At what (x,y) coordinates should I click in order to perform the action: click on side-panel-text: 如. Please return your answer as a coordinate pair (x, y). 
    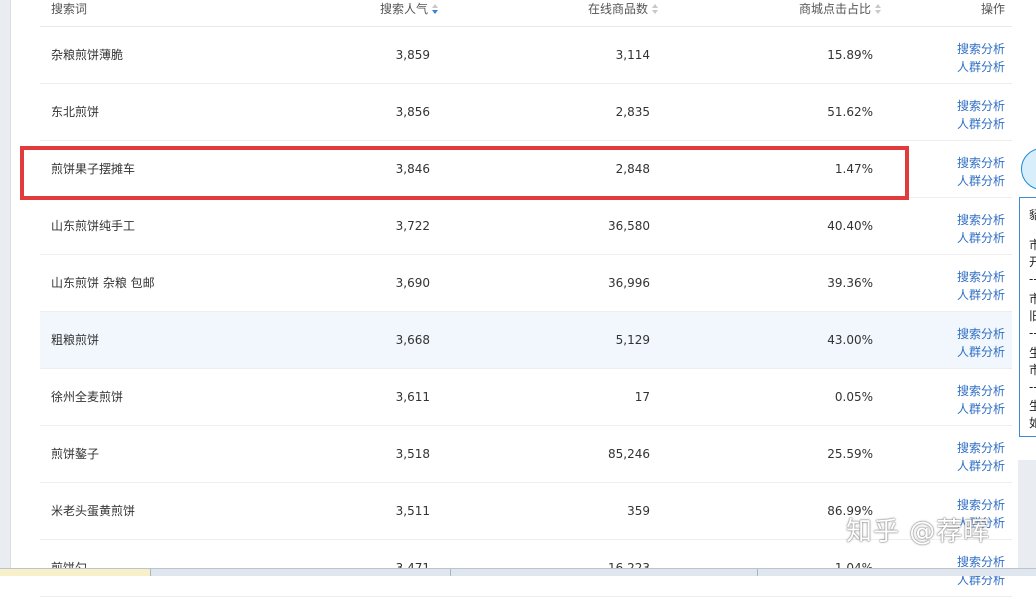
    Looking at the image, I should click on (1032, 422).